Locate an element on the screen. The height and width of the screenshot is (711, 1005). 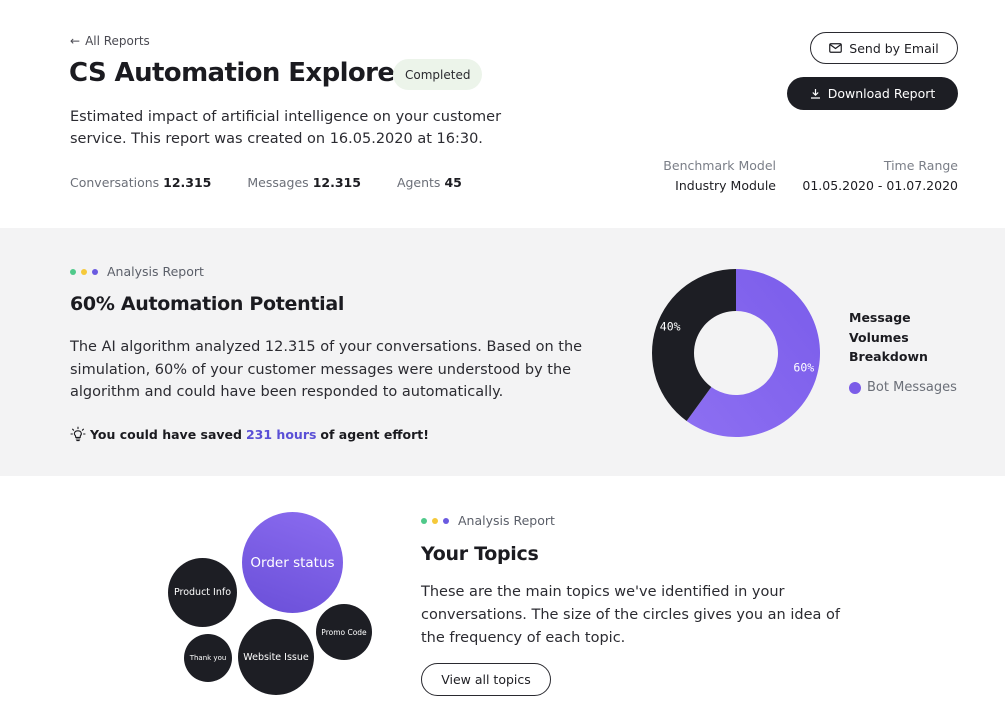
topics-eyebrow-label: Analysis Report is located at coordinates (506, 520).